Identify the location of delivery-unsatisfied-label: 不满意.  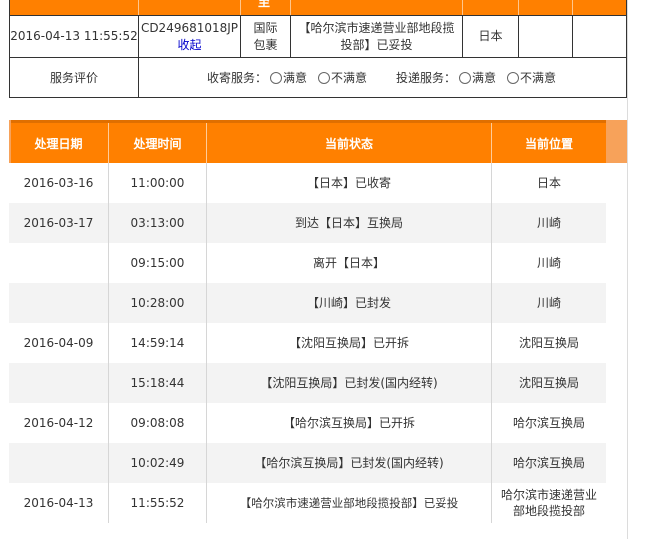
(538, 78).